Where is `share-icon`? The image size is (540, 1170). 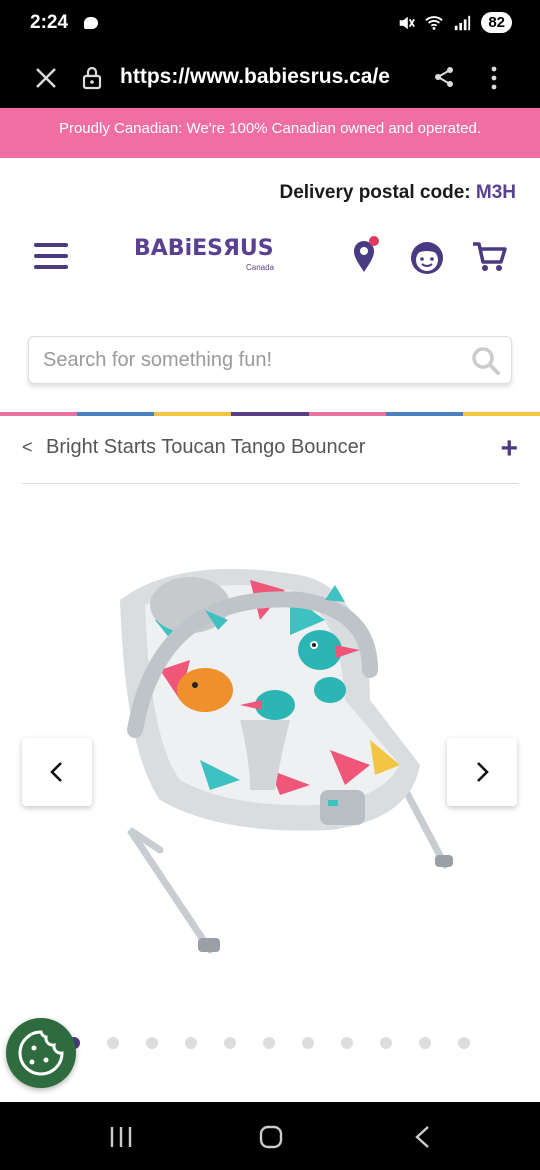 share-icon is located at coordinates (444, 77).